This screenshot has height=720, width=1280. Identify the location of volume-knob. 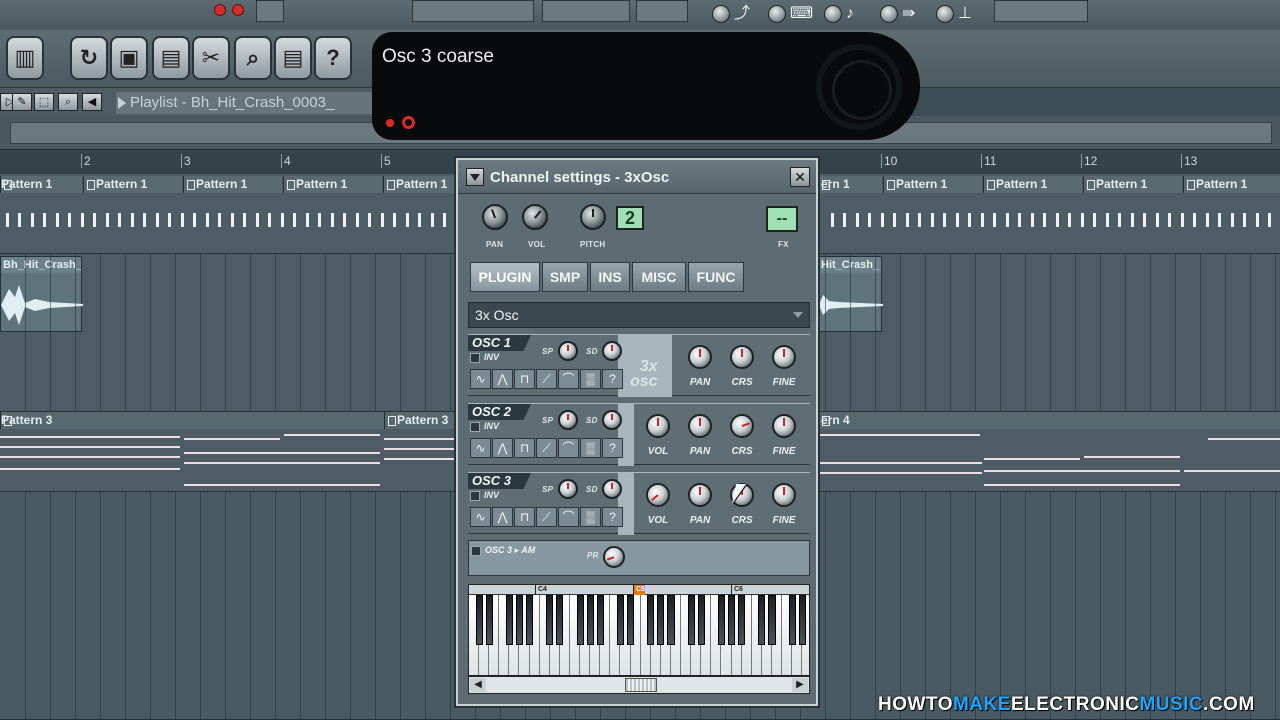
(535, 217).